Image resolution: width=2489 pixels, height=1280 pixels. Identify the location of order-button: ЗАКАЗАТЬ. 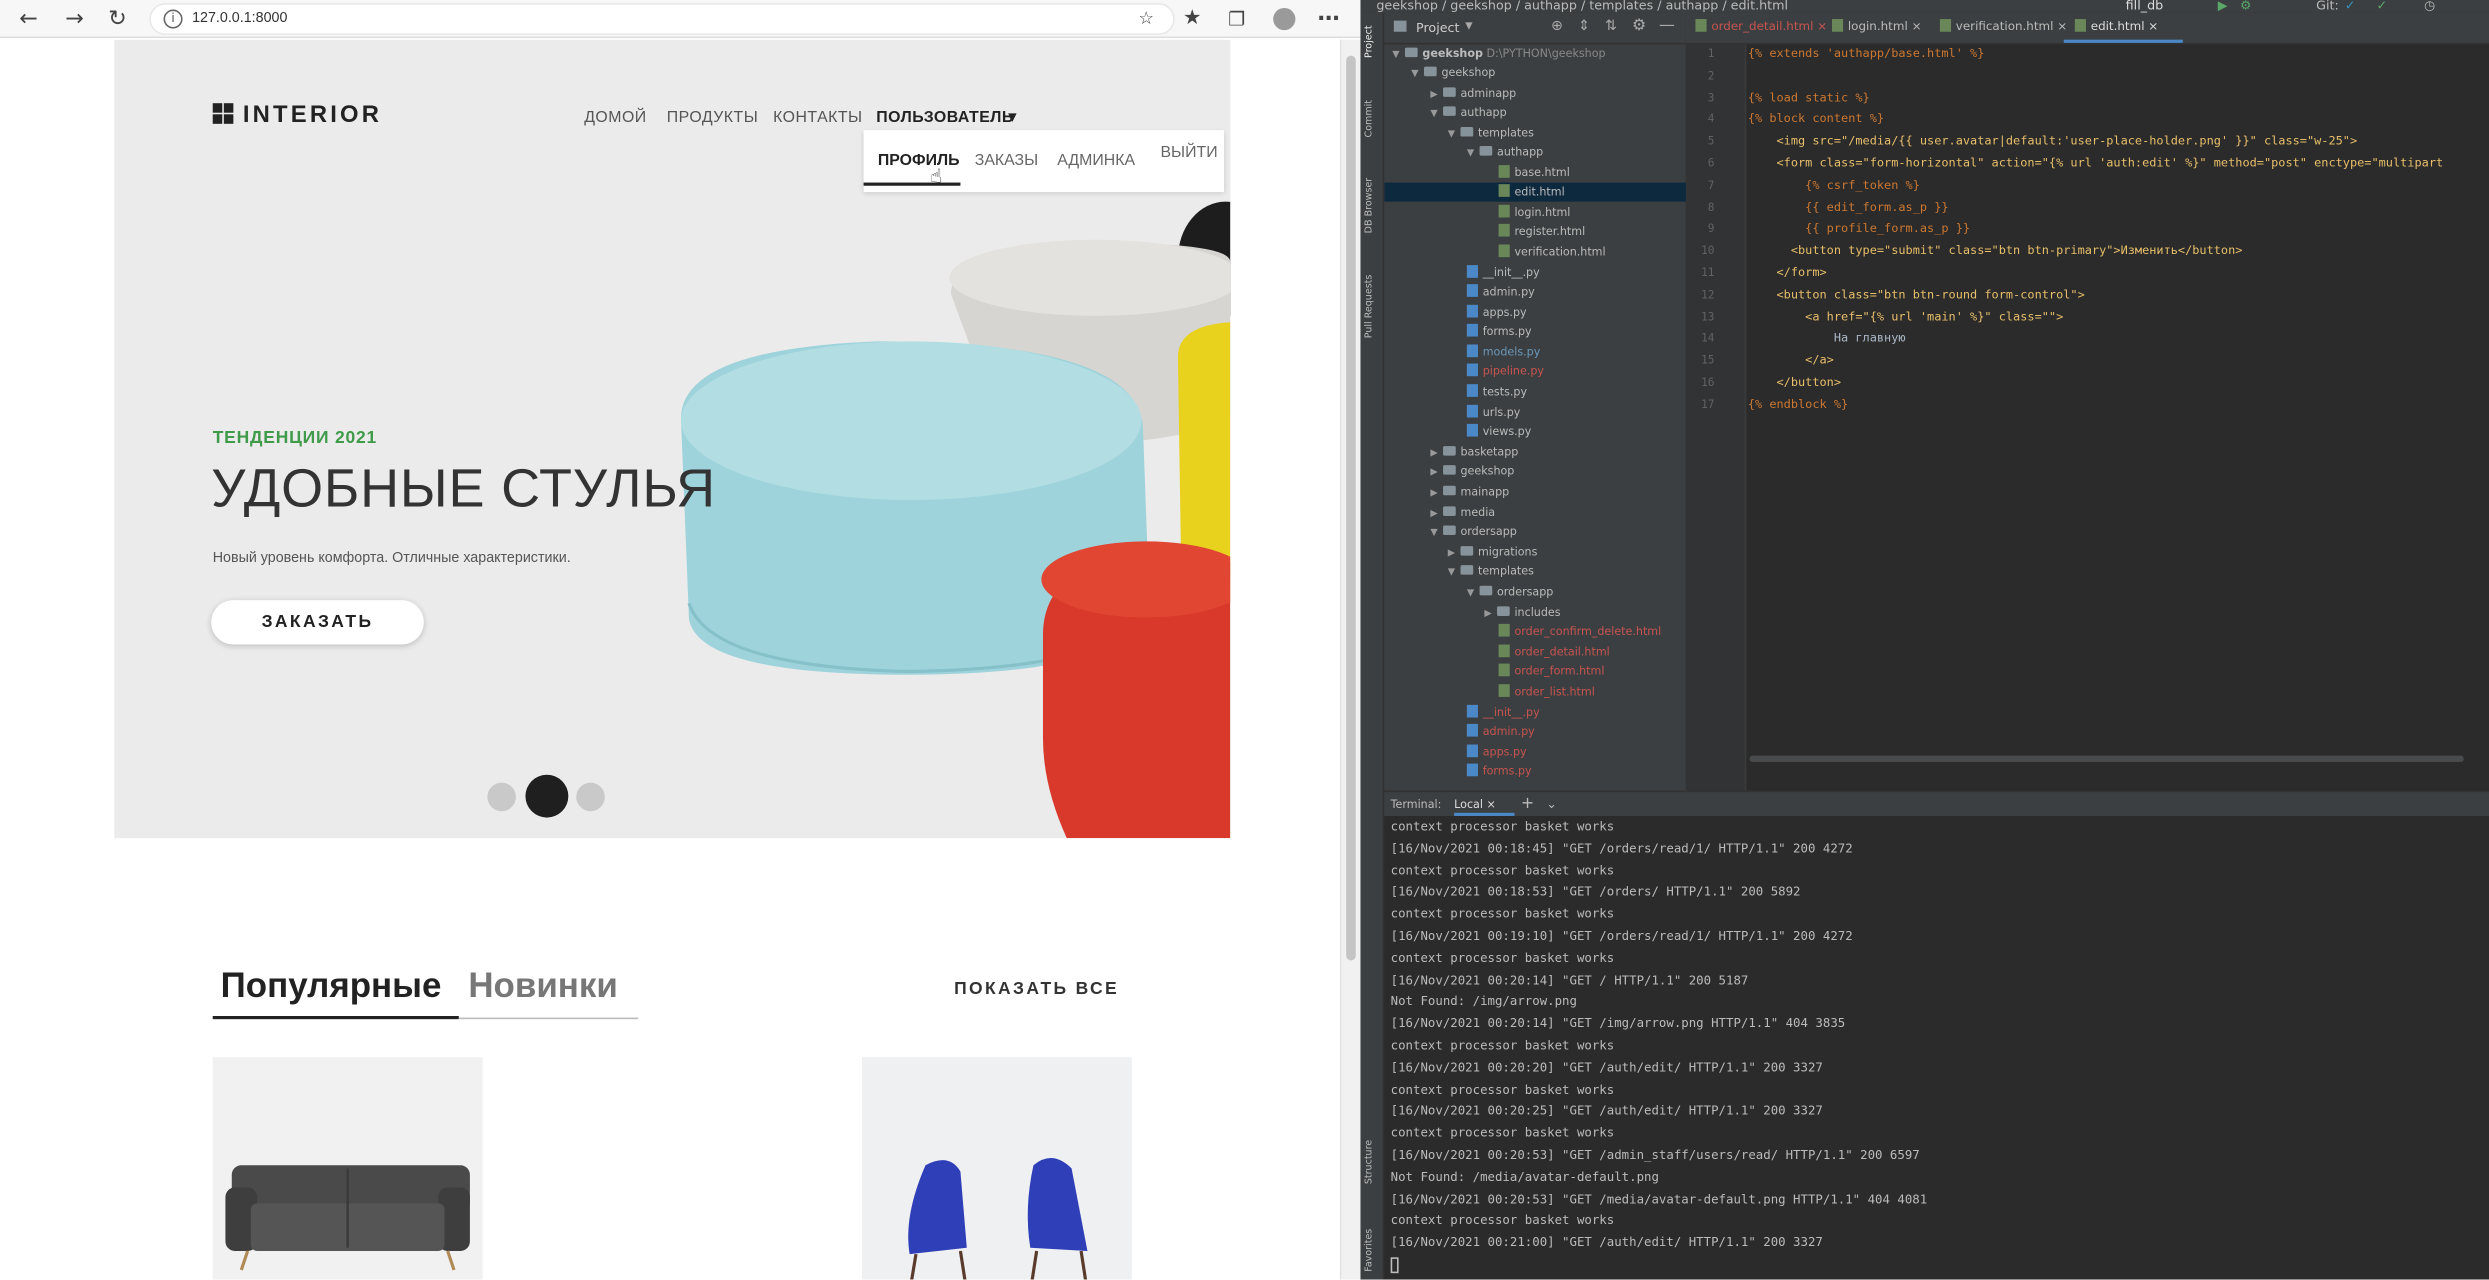
(317, 622).